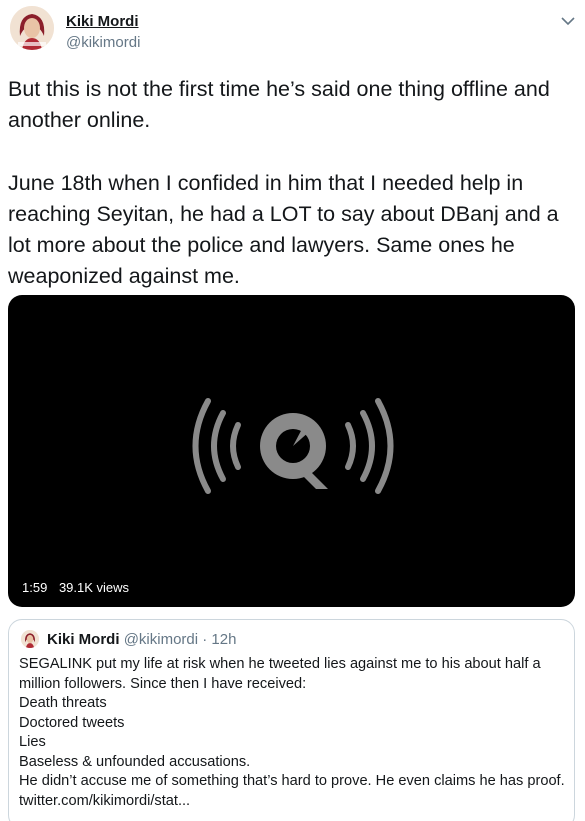 This screenshot has width=585, height=821. Describe the element at coordinates (103, 42) in the screenshot. I see `author-handle: @kikimordi` at that location.